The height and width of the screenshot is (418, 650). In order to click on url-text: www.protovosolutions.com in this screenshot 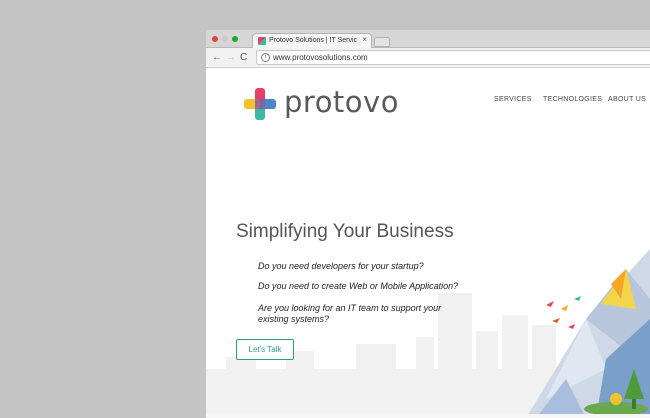, I will do `click(320, 58)`.